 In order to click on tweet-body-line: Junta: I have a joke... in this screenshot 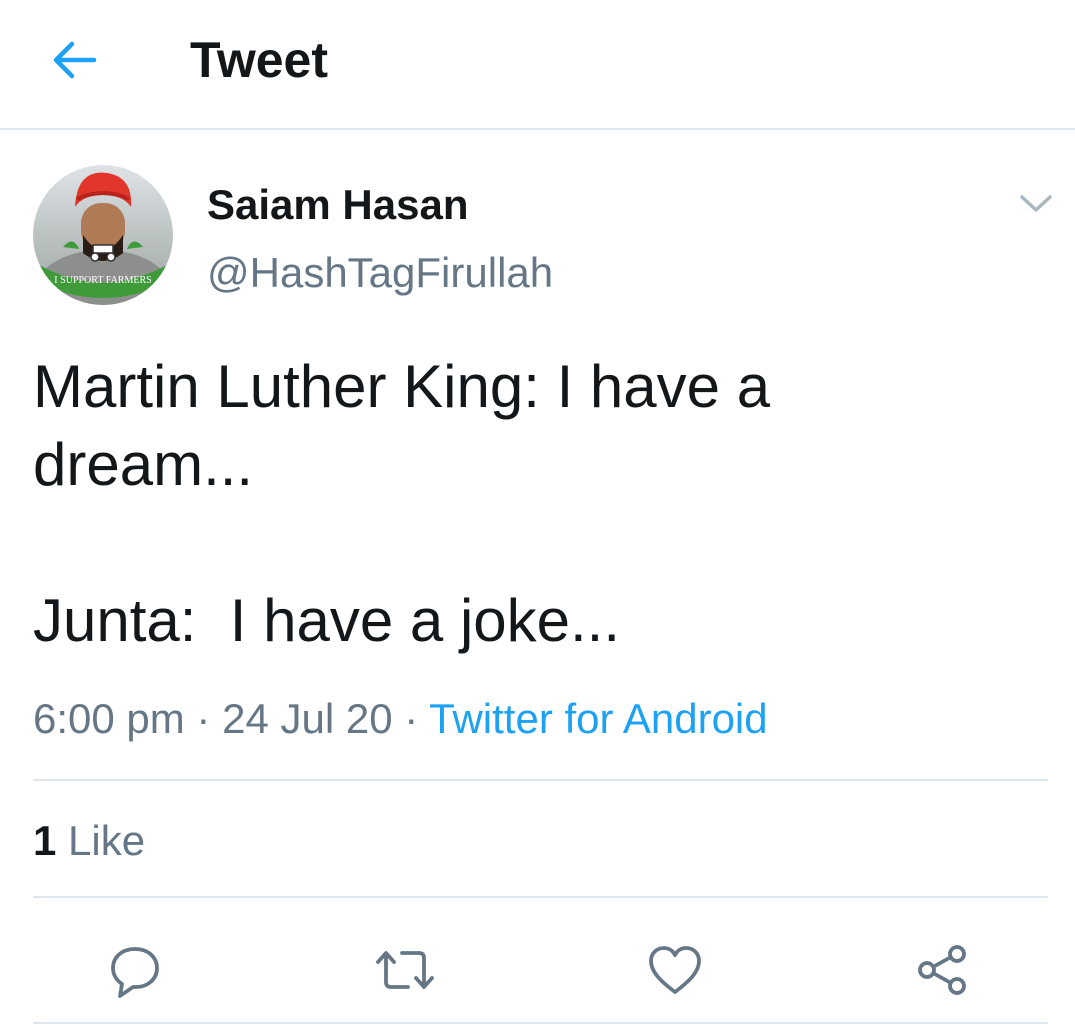, I will do `click(327, 620)`.